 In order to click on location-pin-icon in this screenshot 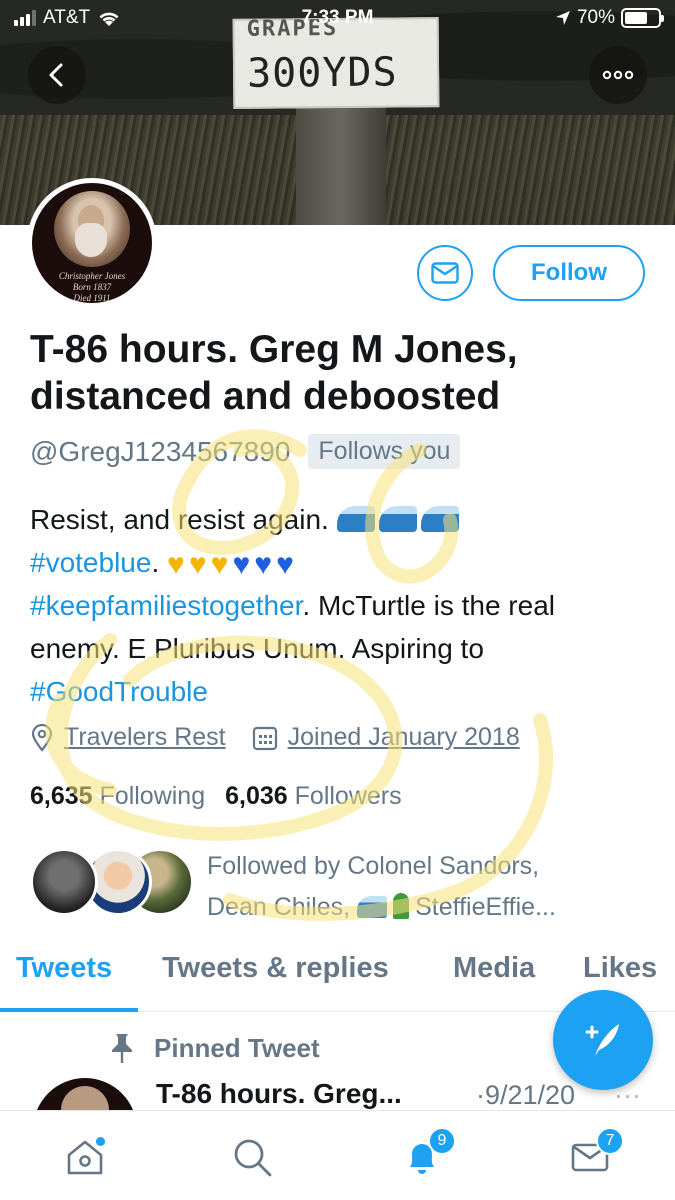, I will do `click(42, 737)`.